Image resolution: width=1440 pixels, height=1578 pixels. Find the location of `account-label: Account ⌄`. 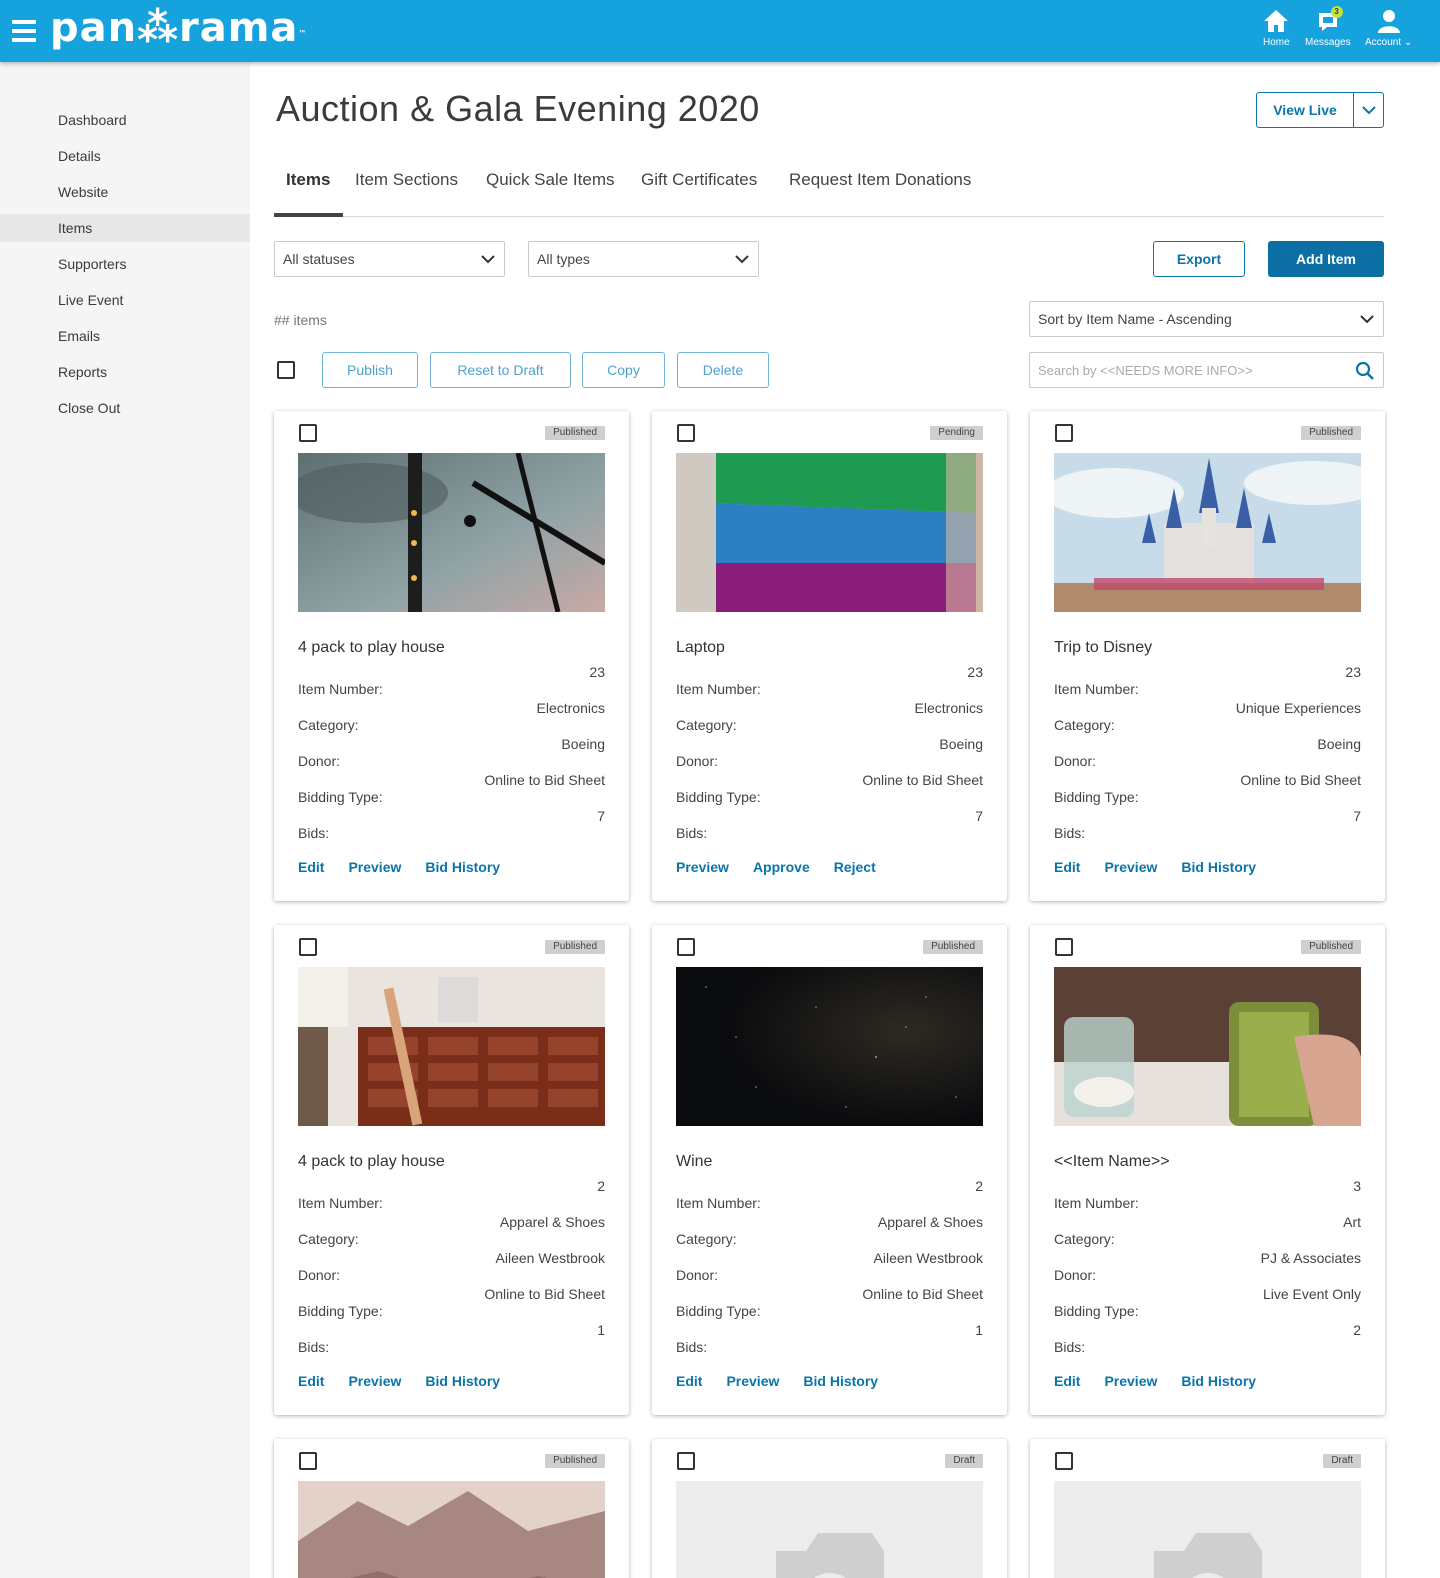

account-label: Account ⌄ is located at coordinates (1389, 42).